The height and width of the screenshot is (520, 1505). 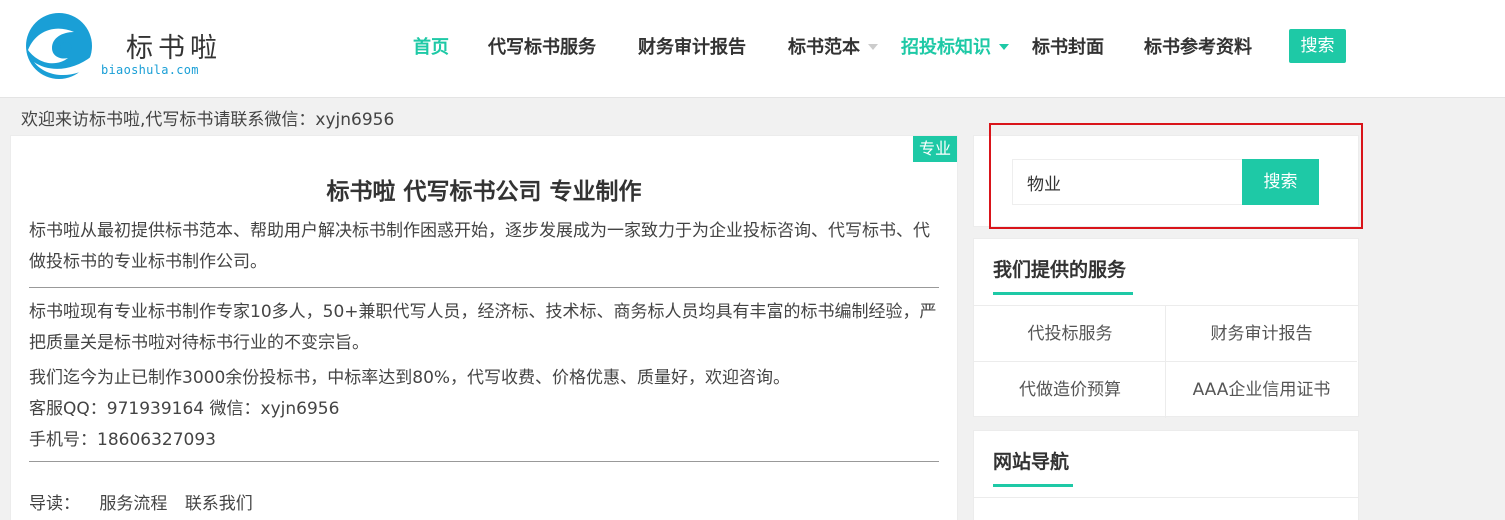 What do you see at coordinates (935, 149) in the screenshot?
I see `professional-badge: 专业` at bounding box center [935, 149].